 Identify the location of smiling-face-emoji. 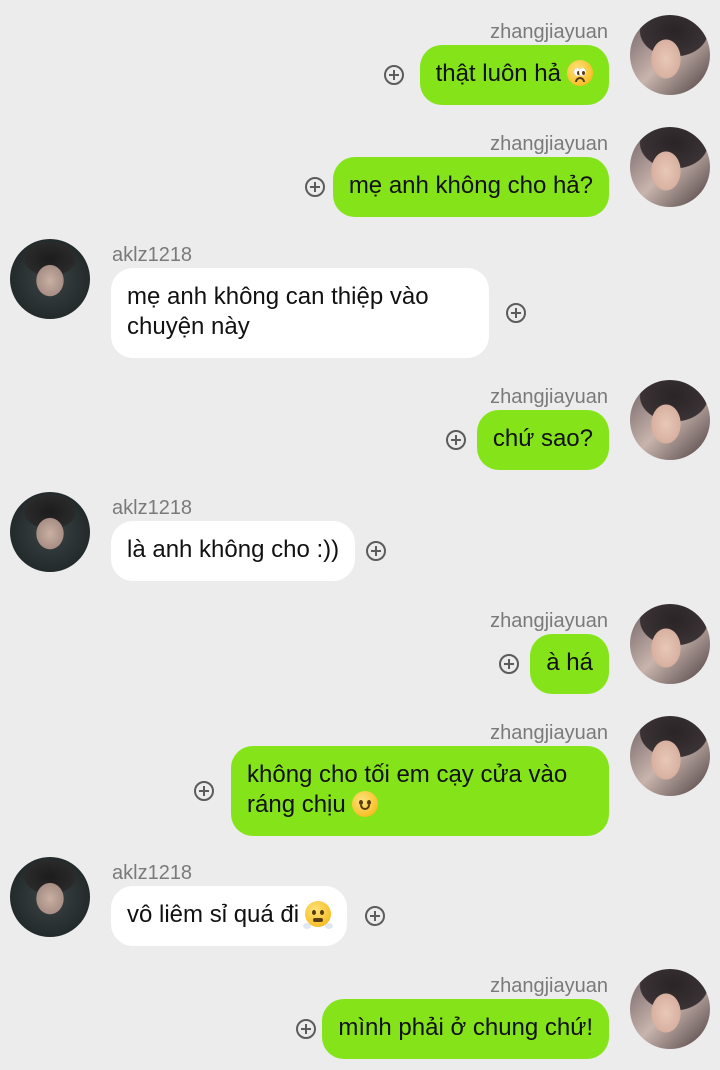
(364, 804).